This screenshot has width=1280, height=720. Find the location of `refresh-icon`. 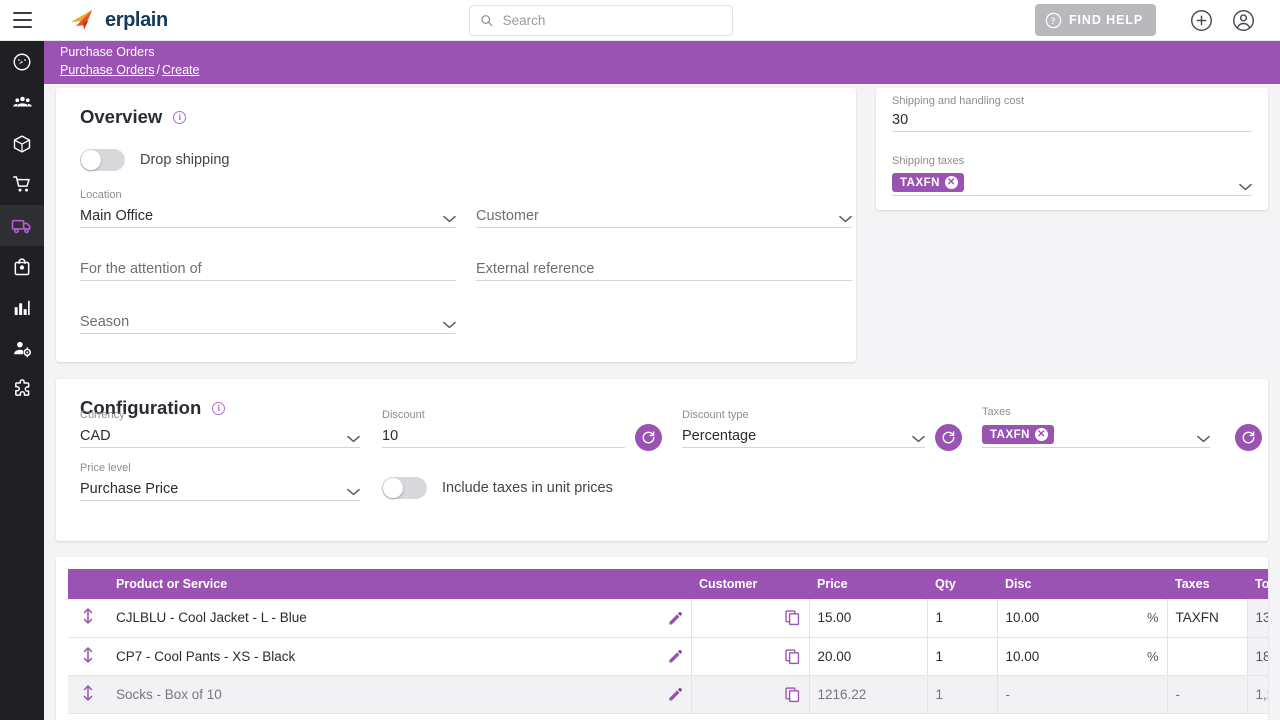

refresh-icon is located at coordinates (648, 437).